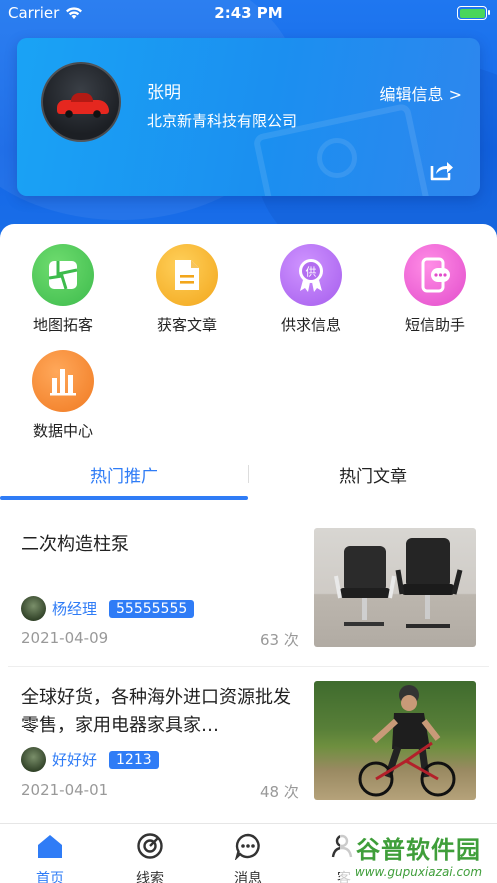 The height and width of the screenshot is (883, 497). I want to click on nav-label: 消息, so click(248, 877).